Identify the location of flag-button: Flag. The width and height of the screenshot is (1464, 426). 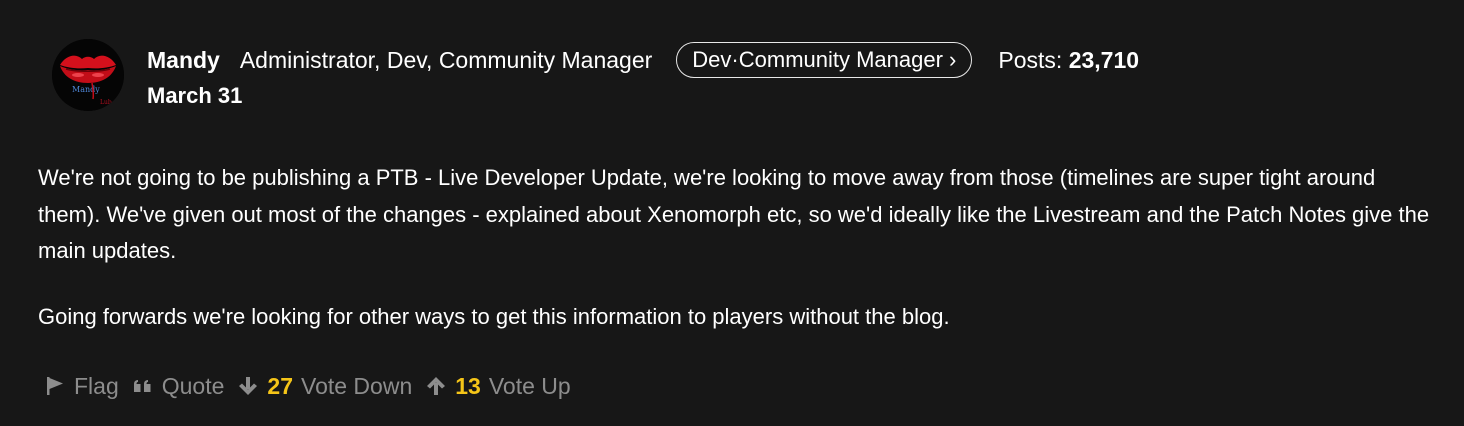
(81, 386).